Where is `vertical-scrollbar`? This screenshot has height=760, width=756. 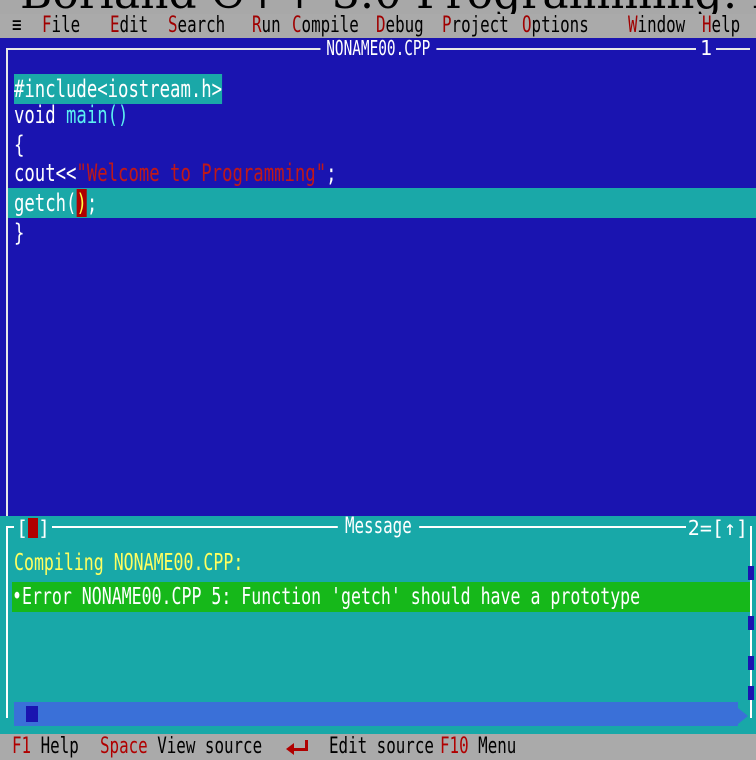
vertical-scrollbar is located at coordinates (751, 633).